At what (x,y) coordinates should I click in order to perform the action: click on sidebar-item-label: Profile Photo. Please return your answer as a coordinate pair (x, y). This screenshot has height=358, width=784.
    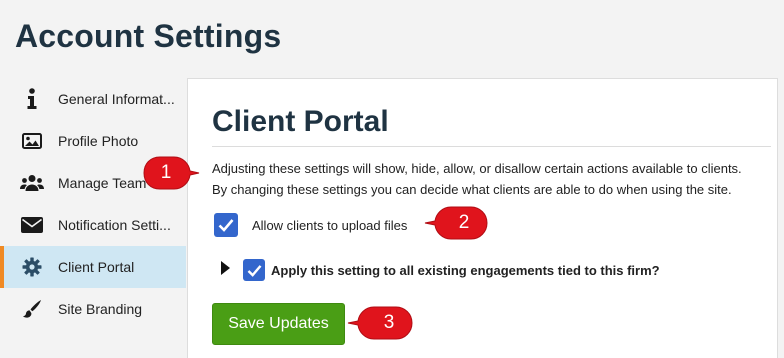
    Looking at the image, I should click on (98, 141).